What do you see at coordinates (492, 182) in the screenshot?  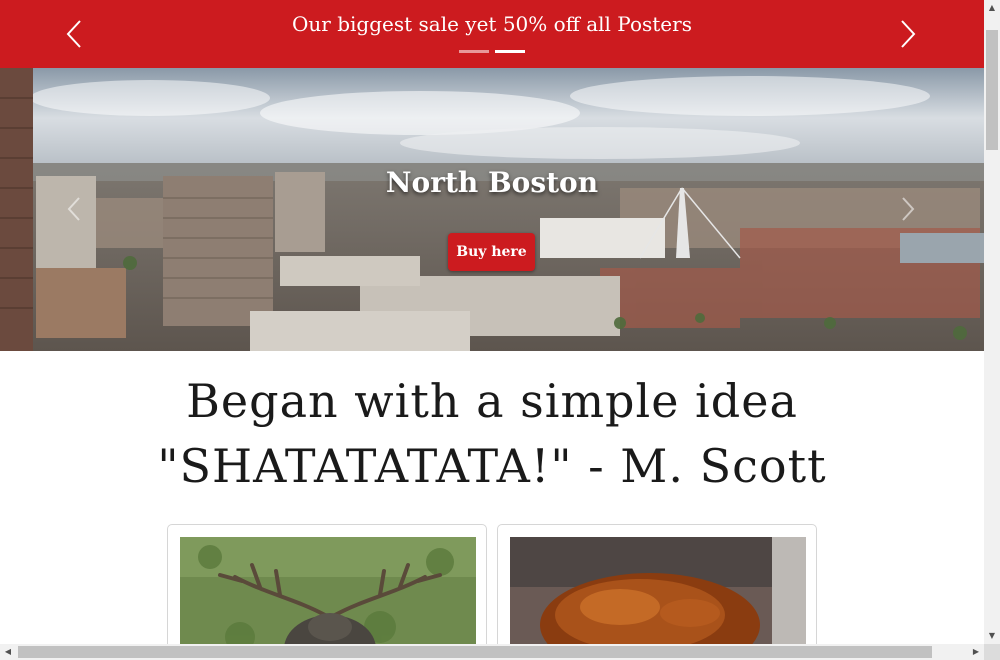 I see `hero-title: North Boston` at bounding box center [492, 182].